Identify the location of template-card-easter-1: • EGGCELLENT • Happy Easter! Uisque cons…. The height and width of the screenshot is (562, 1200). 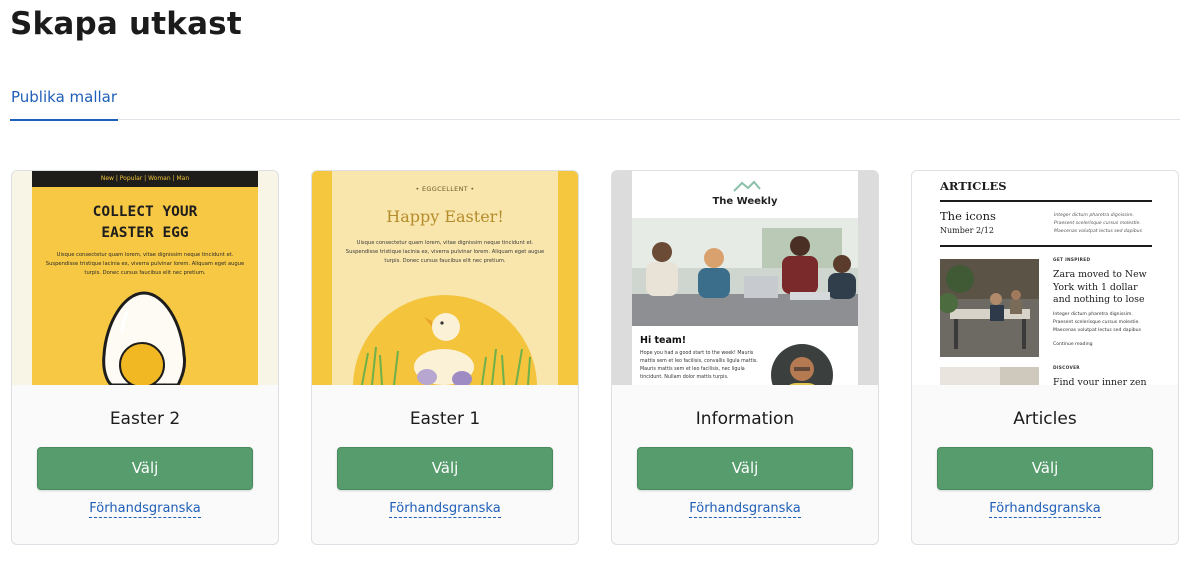
(445, 357).